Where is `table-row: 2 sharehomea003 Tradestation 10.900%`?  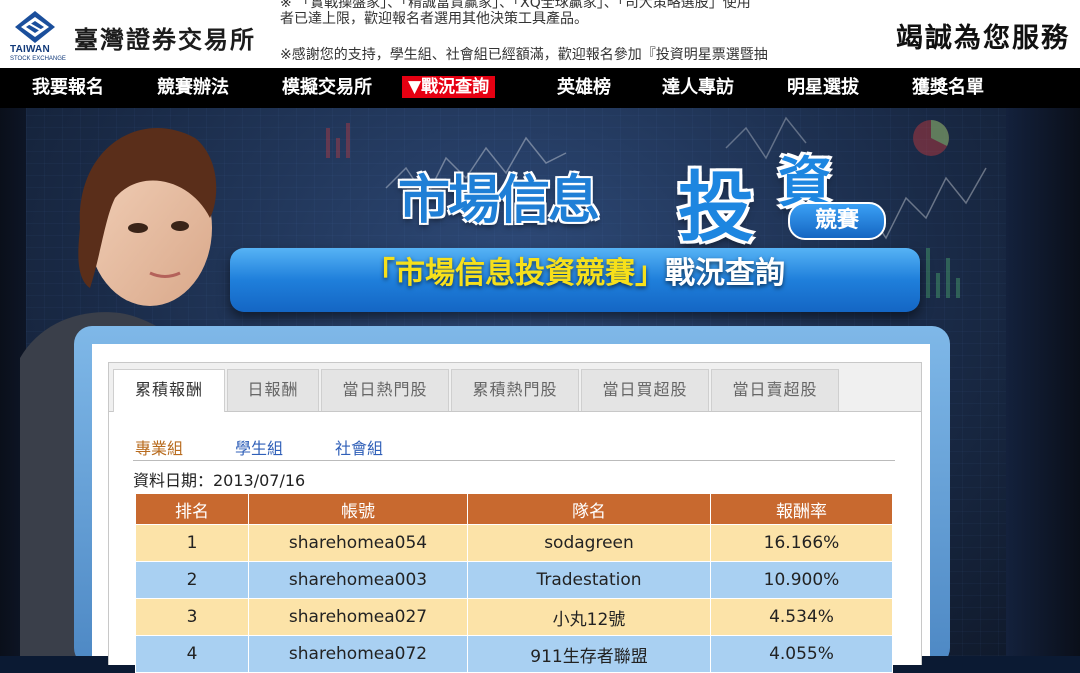
table-row: 2 sharehomea003 Tradestation 10.900% is located at coordinates (514, 580).